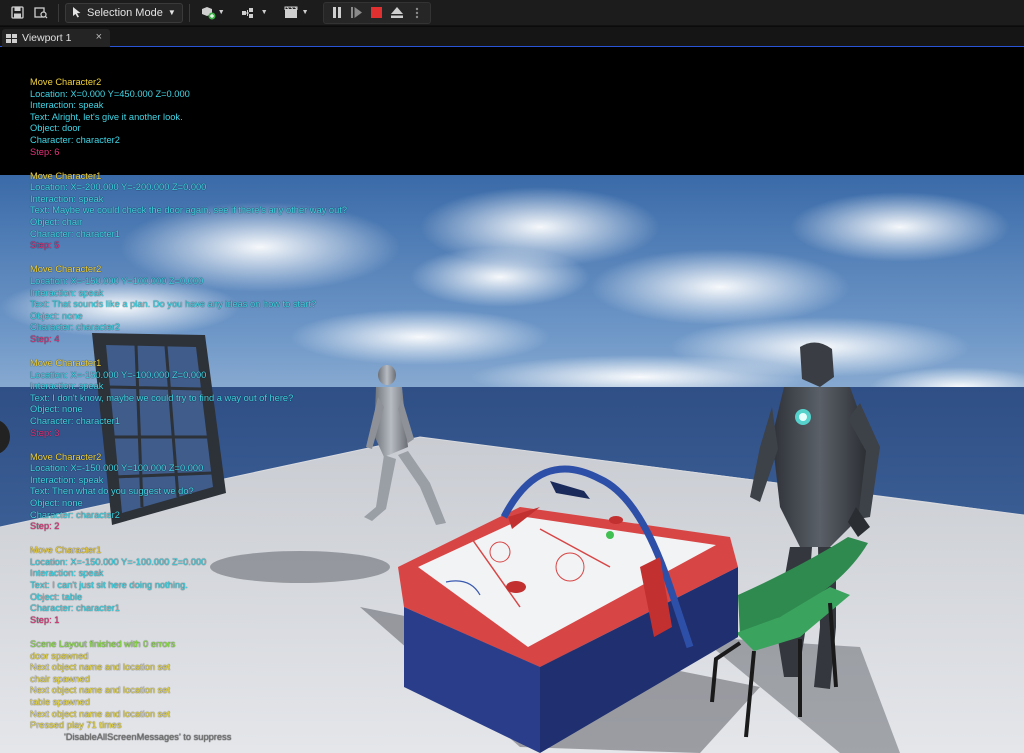  I want to click on eject-icon, so click(397, 13).